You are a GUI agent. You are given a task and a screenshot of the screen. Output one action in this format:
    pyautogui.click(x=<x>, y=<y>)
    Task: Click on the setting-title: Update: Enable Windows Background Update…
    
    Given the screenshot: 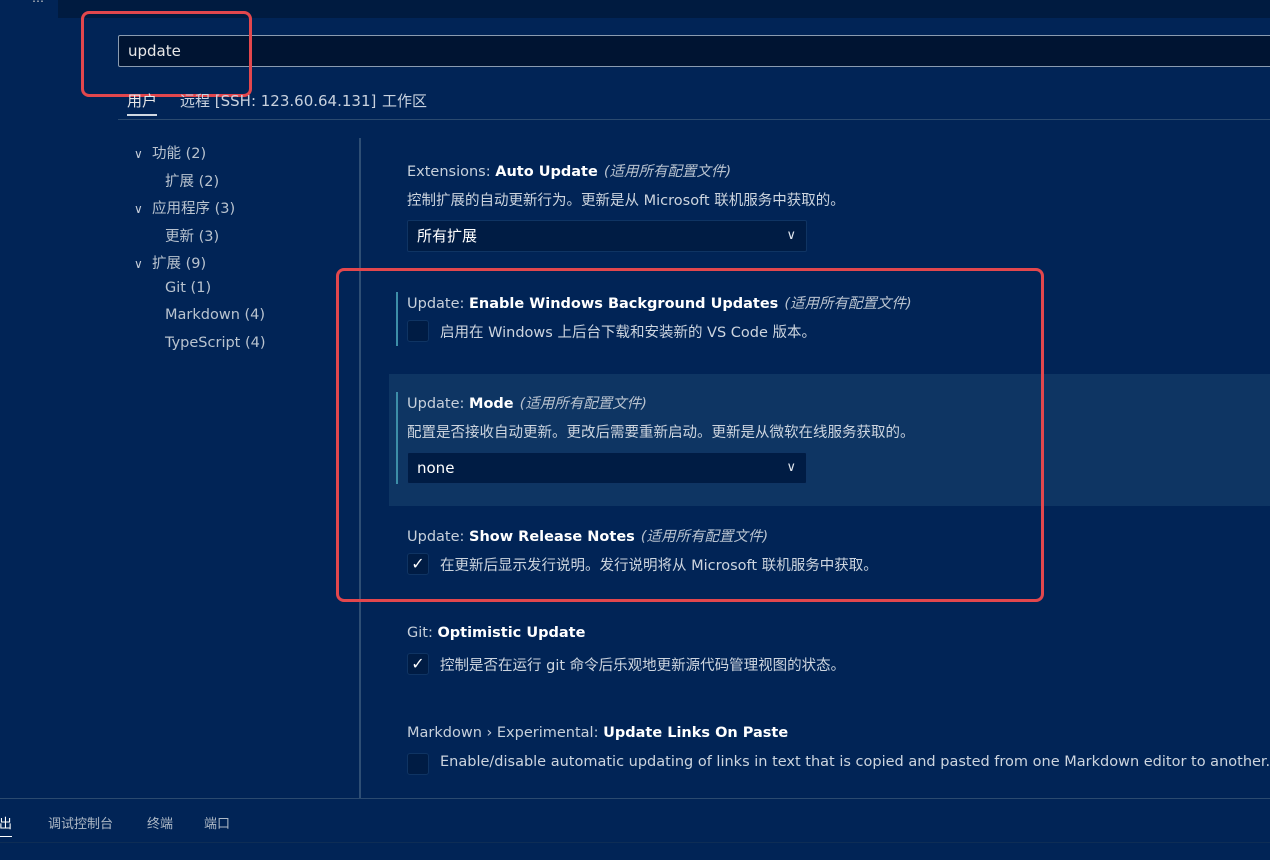 What is the action you would take?
    pyautogui.click(x=659, y=302)
    